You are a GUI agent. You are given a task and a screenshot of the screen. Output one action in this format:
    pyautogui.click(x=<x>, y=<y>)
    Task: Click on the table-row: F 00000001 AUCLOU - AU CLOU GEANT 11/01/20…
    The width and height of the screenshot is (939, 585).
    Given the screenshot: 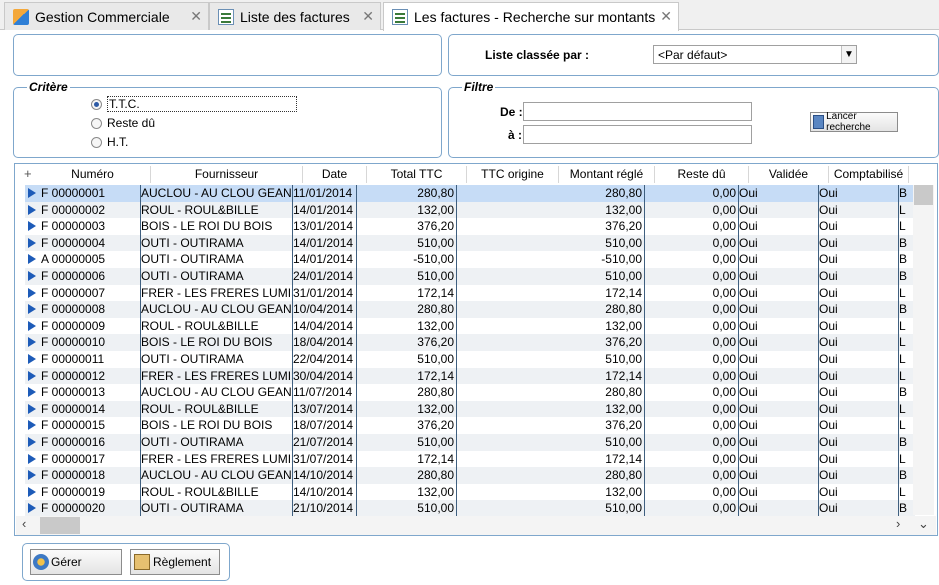 What is the action you would take?
    pyautogui.click(x=470, y=193)
    